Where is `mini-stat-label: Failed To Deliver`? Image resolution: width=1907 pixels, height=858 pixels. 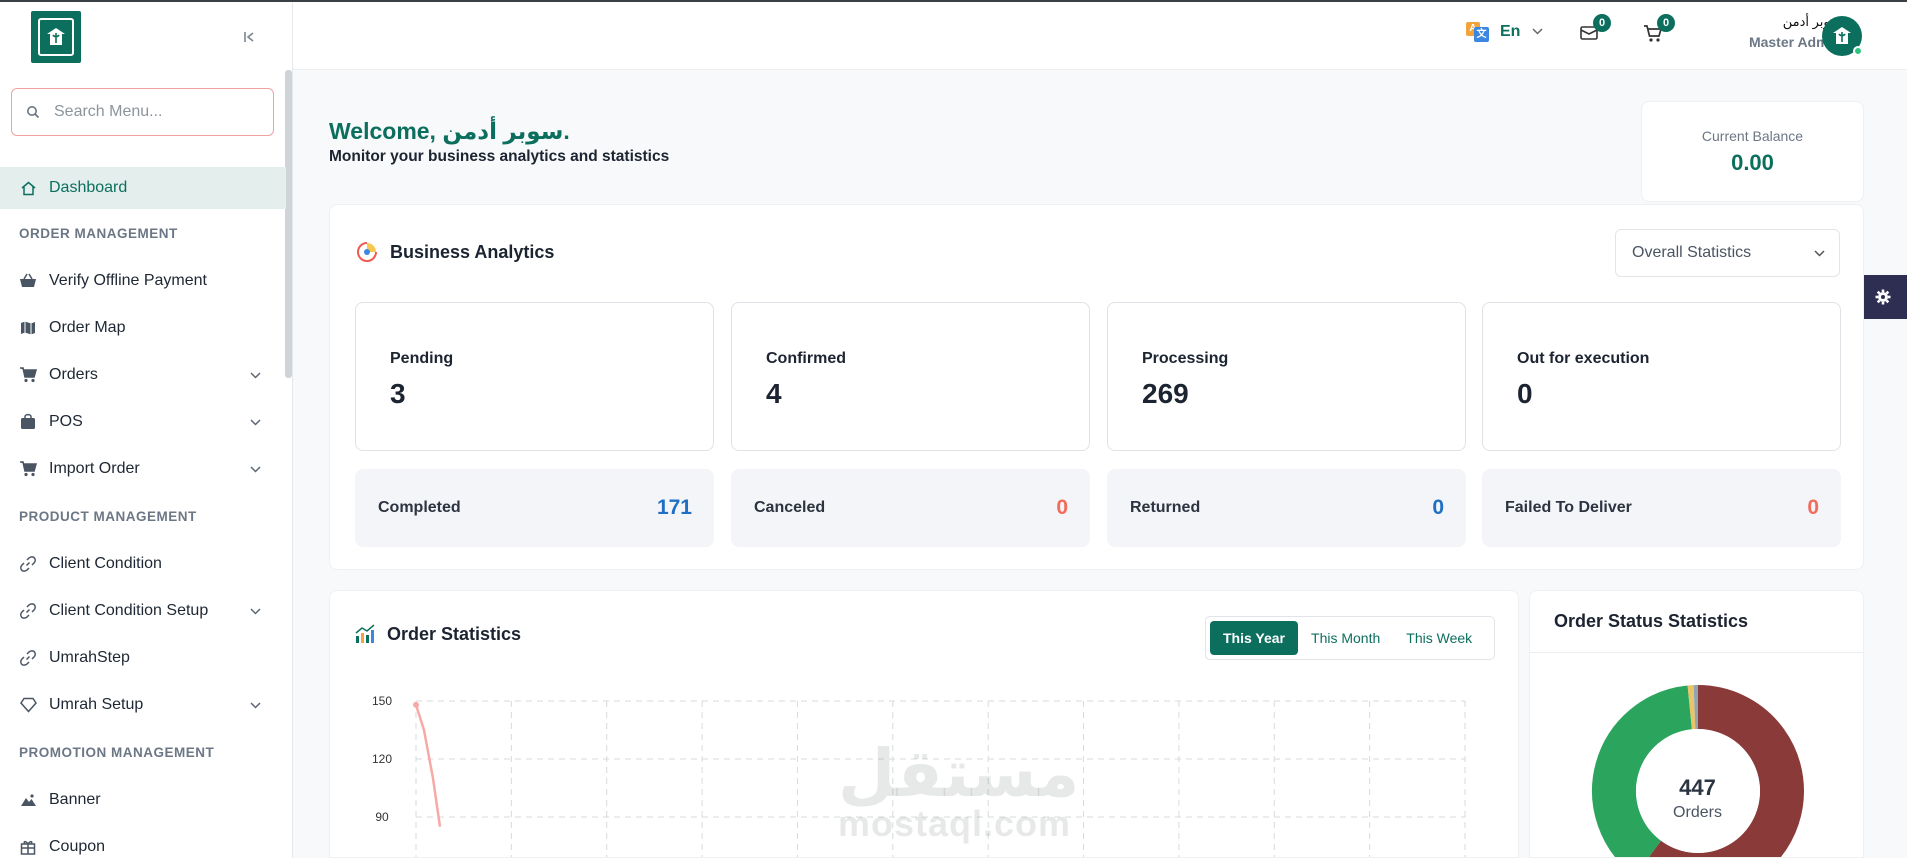
mini-stat-label: Failed To Deliver is located at coordinates (1568, 507).